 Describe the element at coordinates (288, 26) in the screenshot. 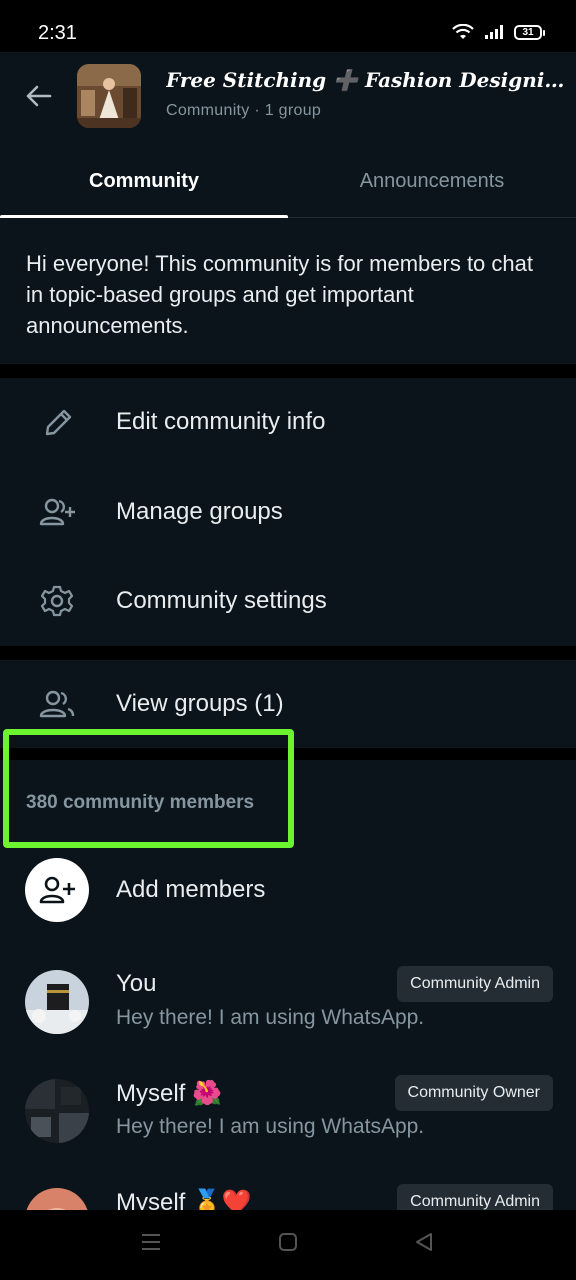

I see `status-bar: 2:31 31` at that location.